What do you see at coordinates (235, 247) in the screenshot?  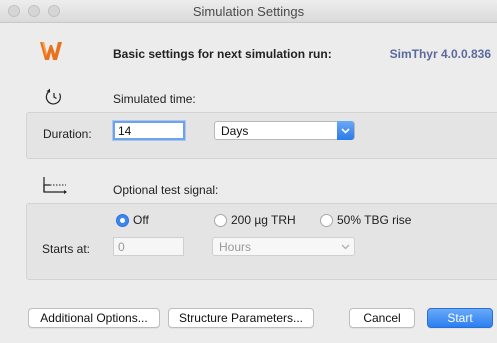 I see `starts-unit-value: Hours` at bounding box center [235, 247].